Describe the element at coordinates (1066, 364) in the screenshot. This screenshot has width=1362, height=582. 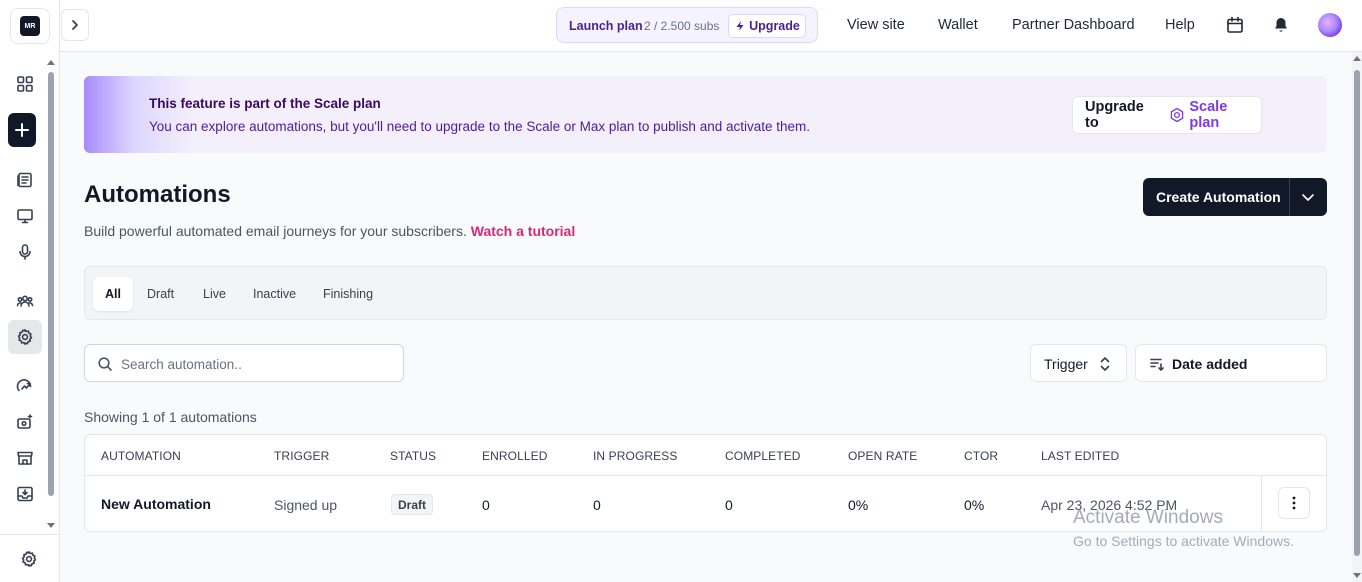
I see `trigger-filter-label: Trigger` at that location.